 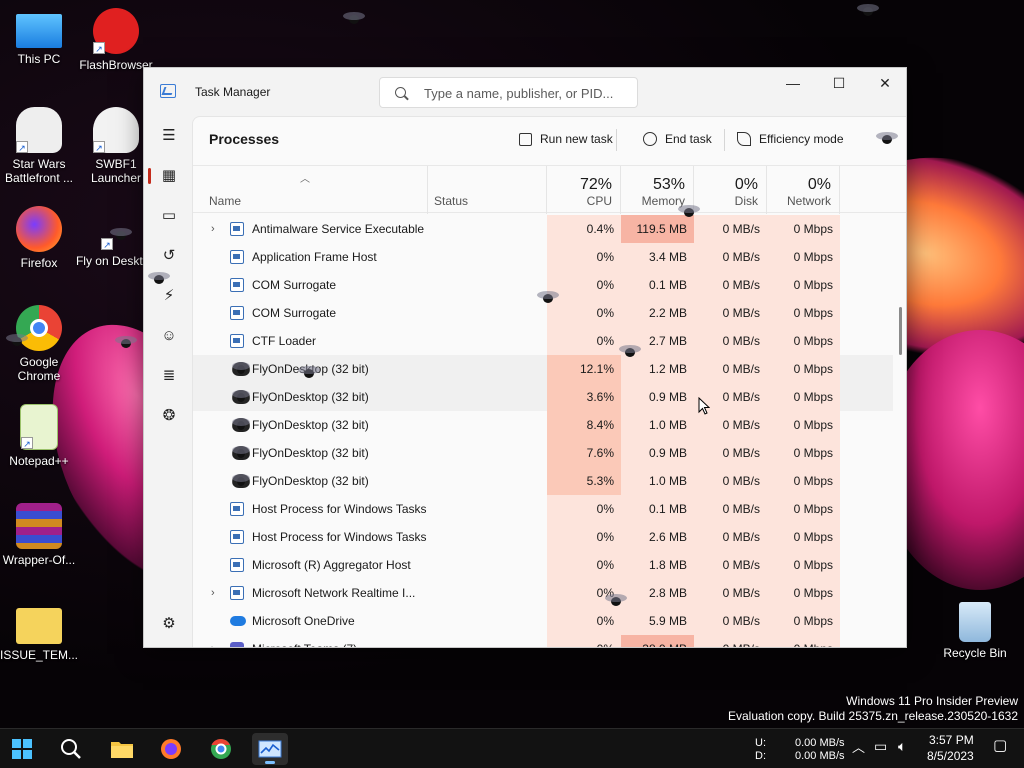 What do you see at coordinates (169, 415) in the screenshot?
I see `nav-services-icon: ❂` at bounding box center [169, 415].